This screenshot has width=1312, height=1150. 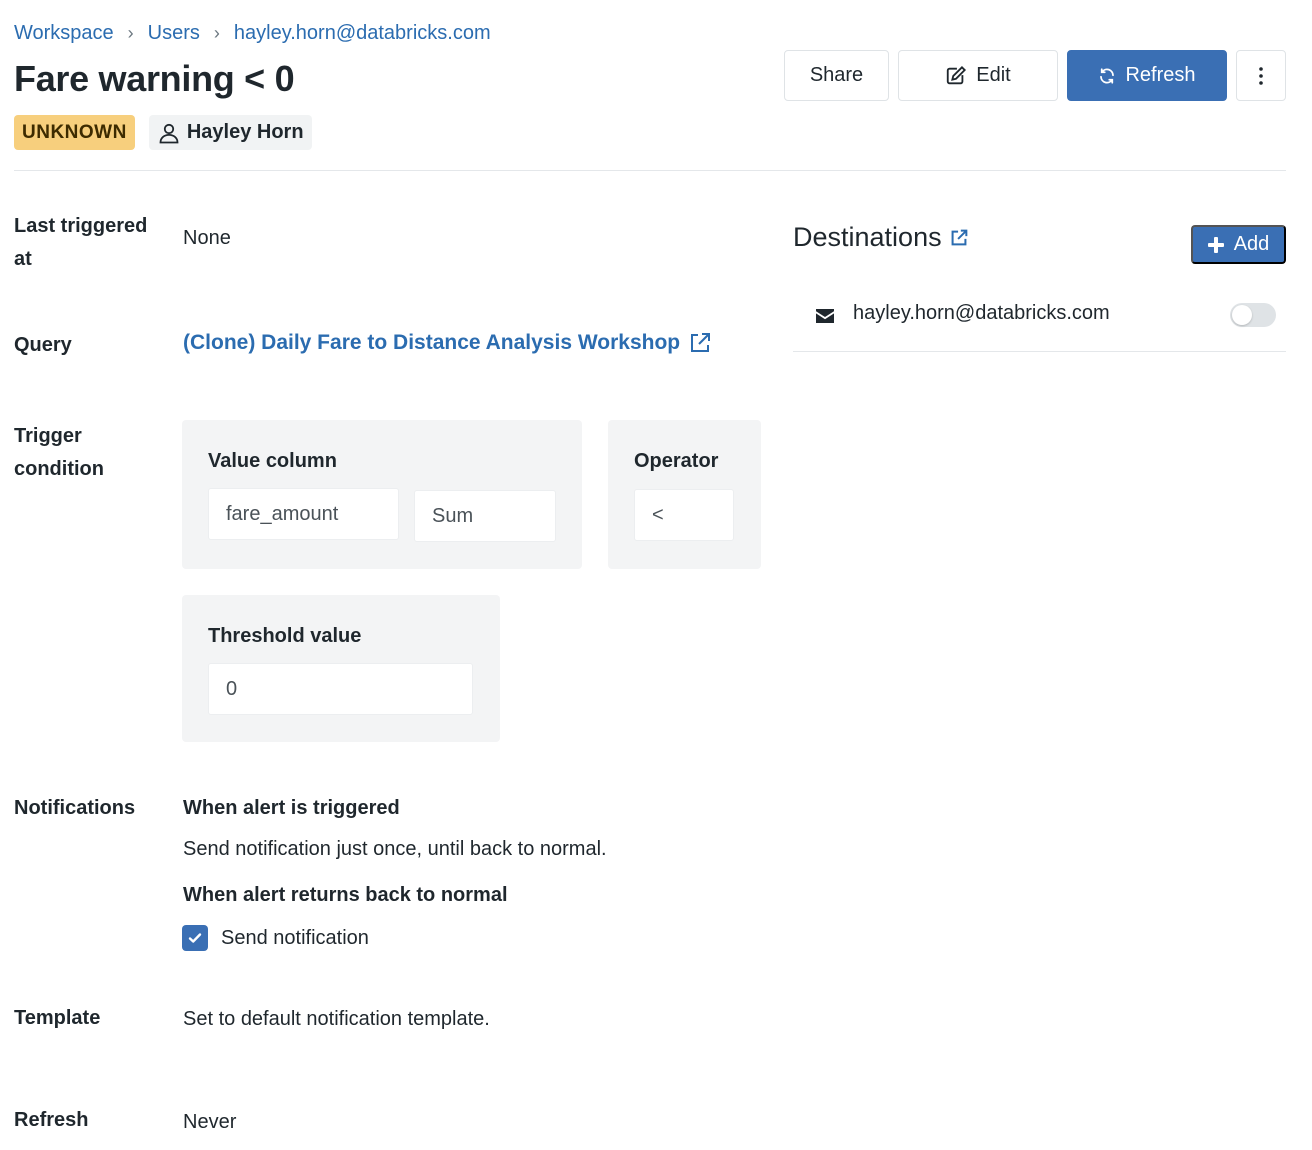 What do you see at coordinates (169, 133) in the screenshot?
I see `user-icon` at bounding box center [169, 133].